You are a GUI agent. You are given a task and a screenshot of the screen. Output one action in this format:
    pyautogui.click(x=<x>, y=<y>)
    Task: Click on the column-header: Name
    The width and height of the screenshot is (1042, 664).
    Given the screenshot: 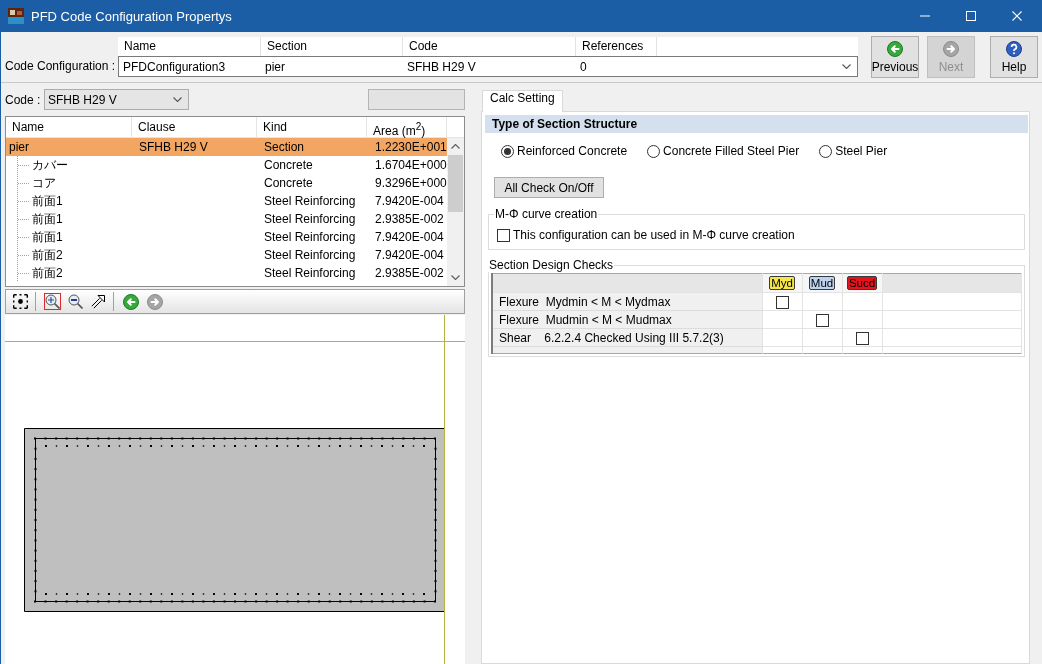 What is the action you would take?
    pyautogui.click(x=140, y=46)
    